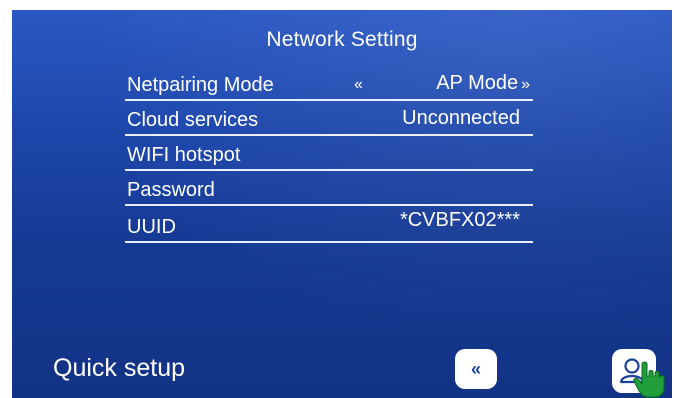 Image resolution: width=674 pixels, height=398 pixels. I want to click on wifi-hotspot-row: WIFI hotspot, so click(329, 153).